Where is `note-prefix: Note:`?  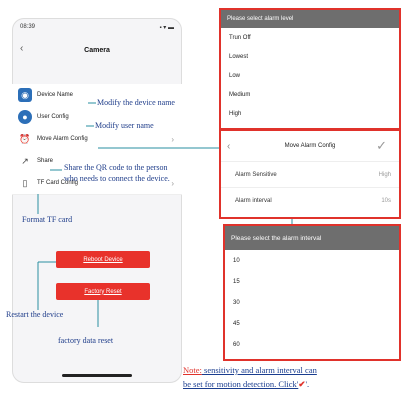
note-prefix: Note: is located at coordinates (192, 370).